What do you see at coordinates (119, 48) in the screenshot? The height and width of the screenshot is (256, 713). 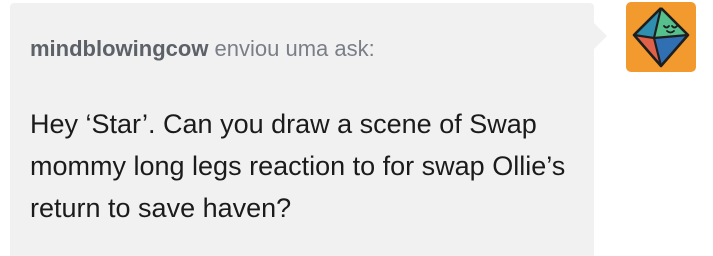 I see `asker-name-link: mindblowingcow` at bounding box center [119, 48].